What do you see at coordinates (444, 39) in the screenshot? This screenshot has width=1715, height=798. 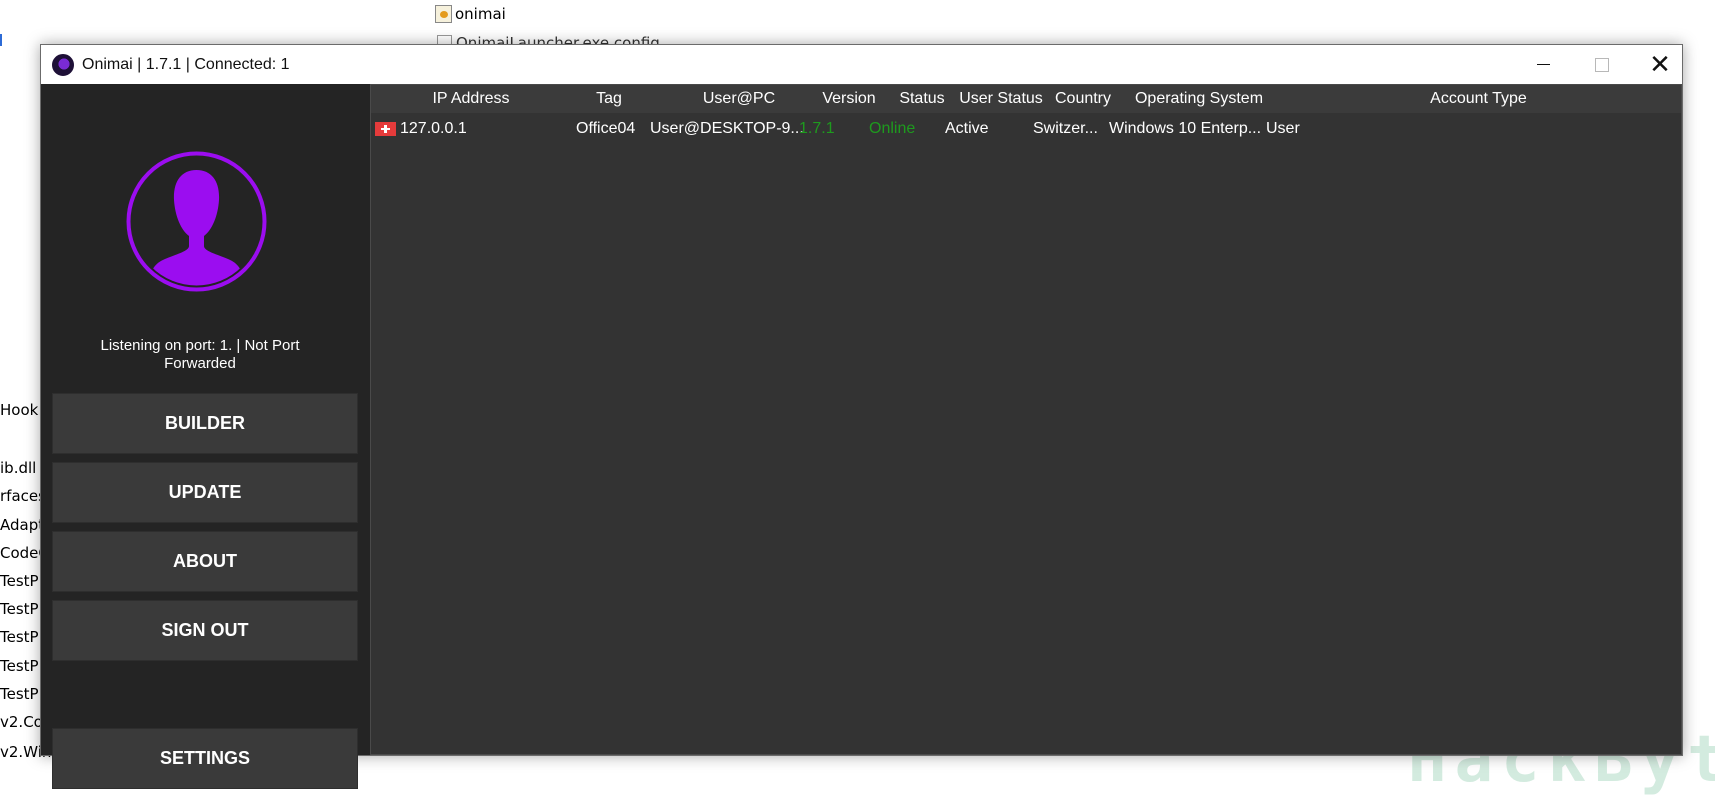 I see `document-icon` at bounding box center [444, 39].